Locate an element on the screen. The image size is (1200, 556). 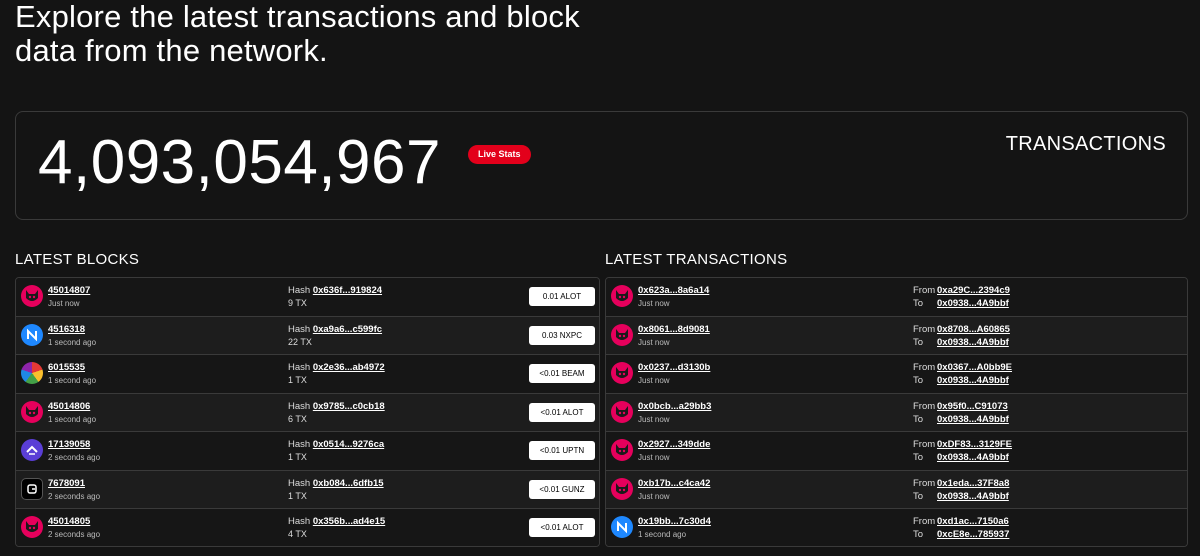
block-hash: Hash 0x2e36...ab4972 is located at coordinates (336, 367).